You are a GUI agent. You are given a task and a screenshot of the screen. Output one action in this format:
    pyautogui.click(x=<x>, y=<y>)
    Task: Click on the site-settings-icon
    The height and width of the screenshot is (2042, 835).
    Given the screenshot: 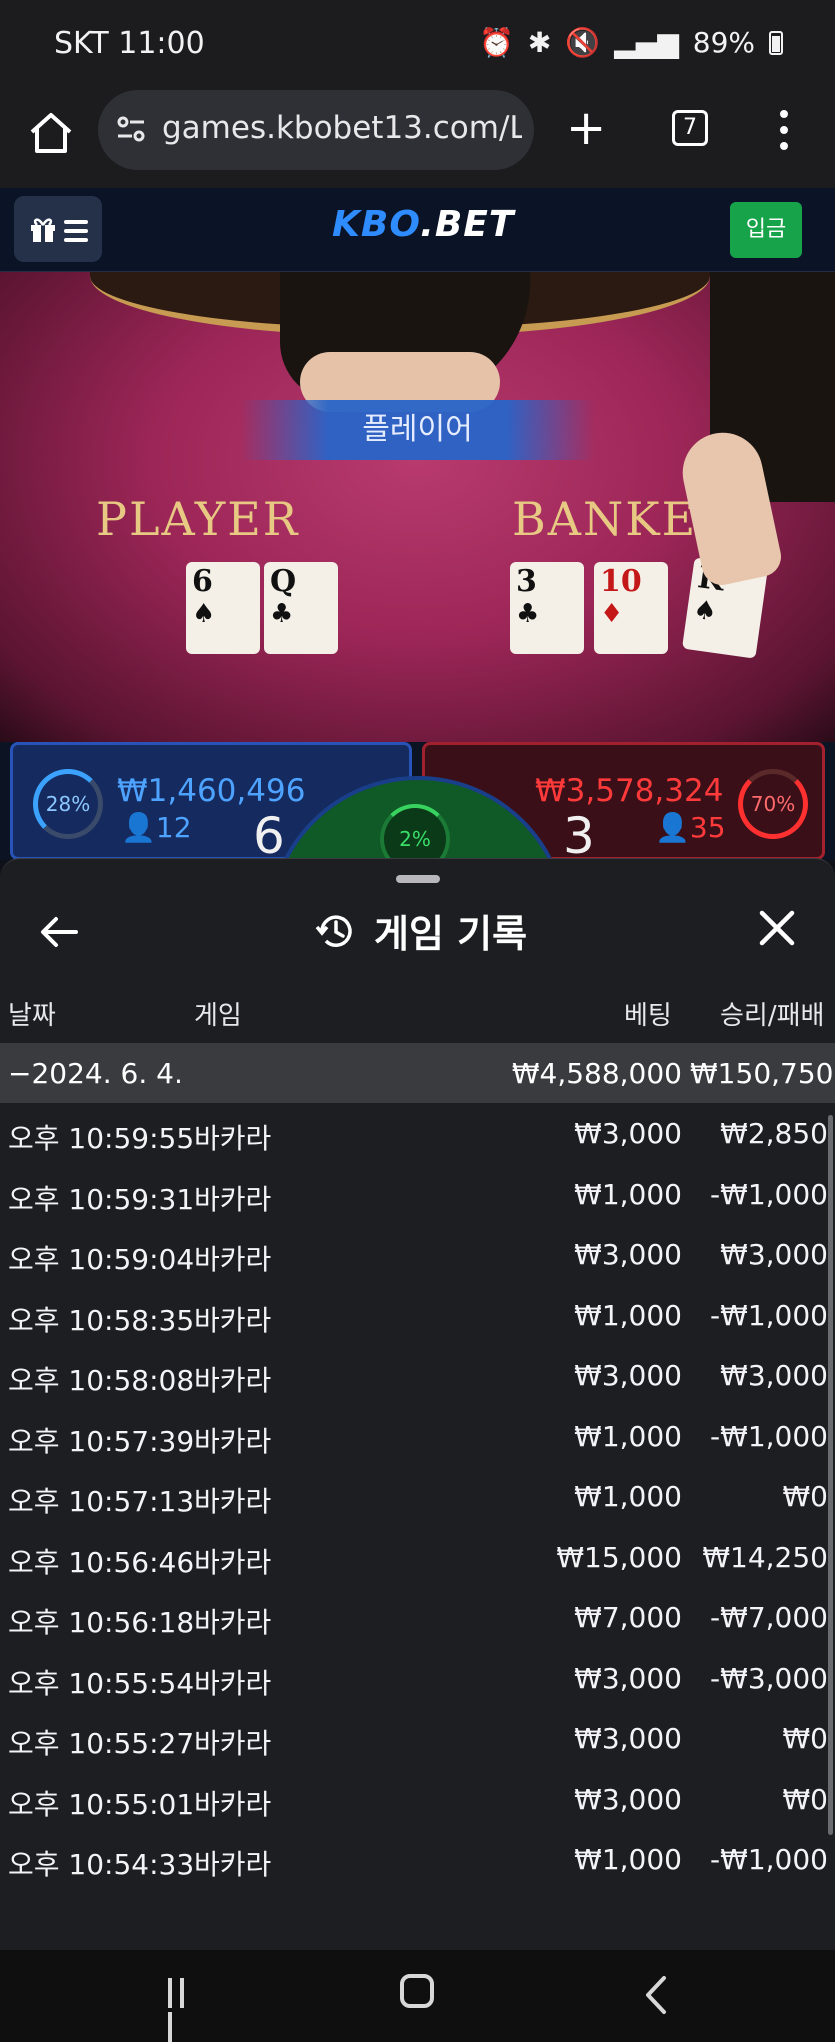 What is the action you would take?
    pyautogui.click(x=131, y=129)
    